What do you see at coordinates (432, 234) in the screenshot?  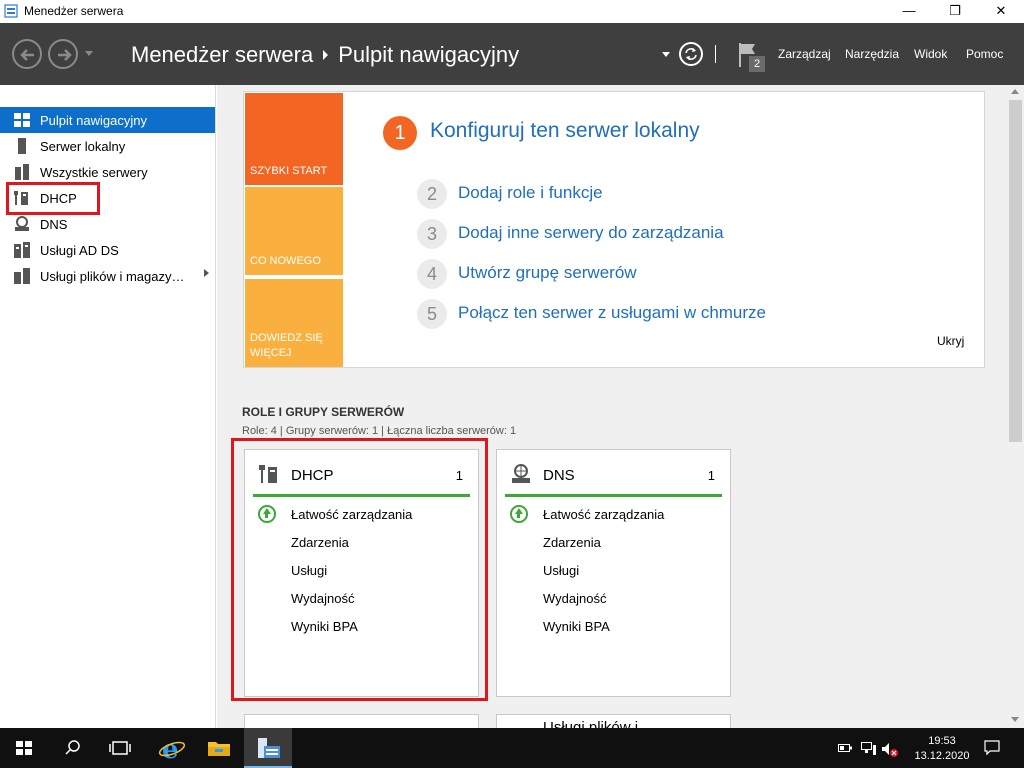 I see `step-3-number: 3` at bounding box center [432, 234].